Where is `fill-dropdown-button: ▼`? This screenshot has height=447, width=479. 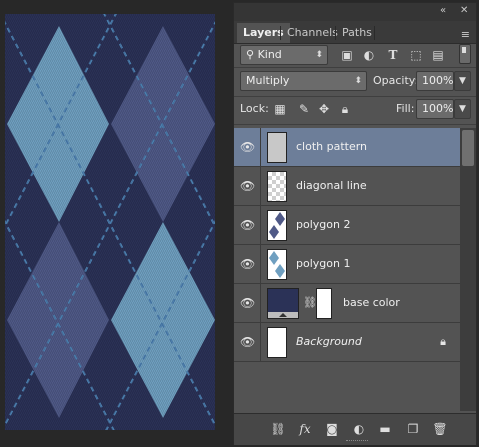
fill-dropdown-button: ▼ is located at coordinates (462, 109).